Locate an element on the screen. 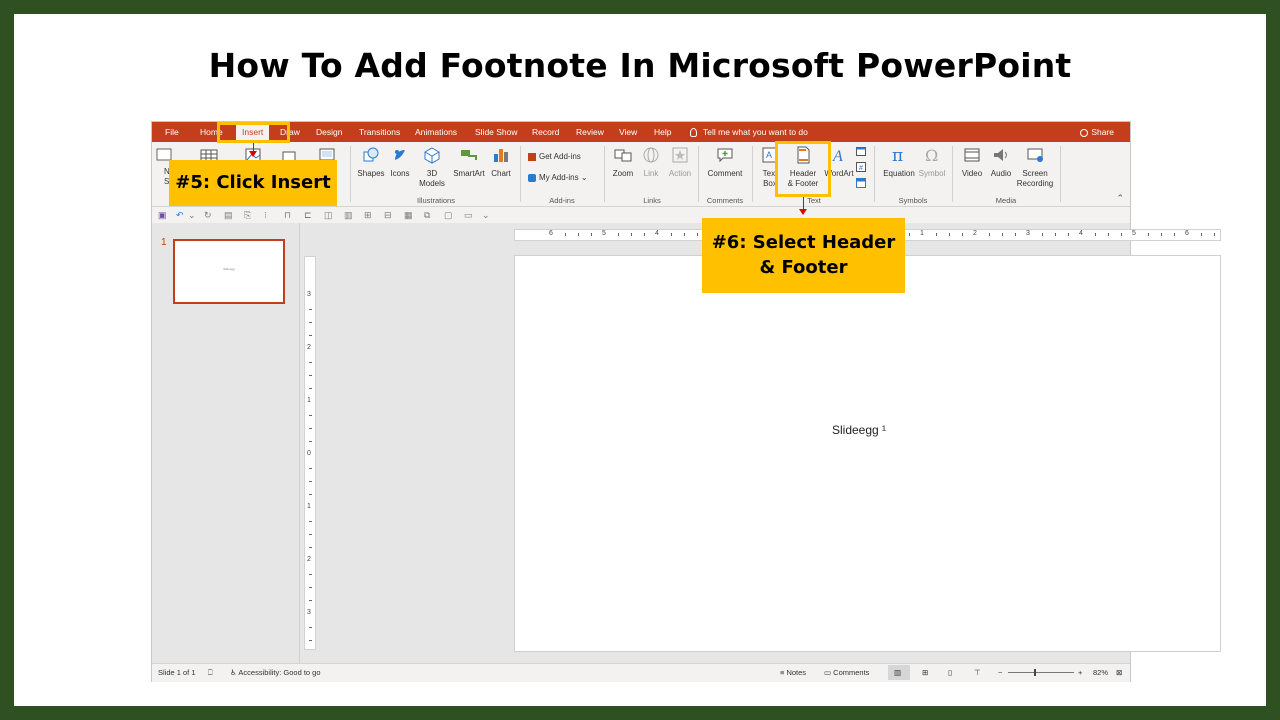  collapse-ribbon-icon: ⌃ is located at coordinates (1120, 198).